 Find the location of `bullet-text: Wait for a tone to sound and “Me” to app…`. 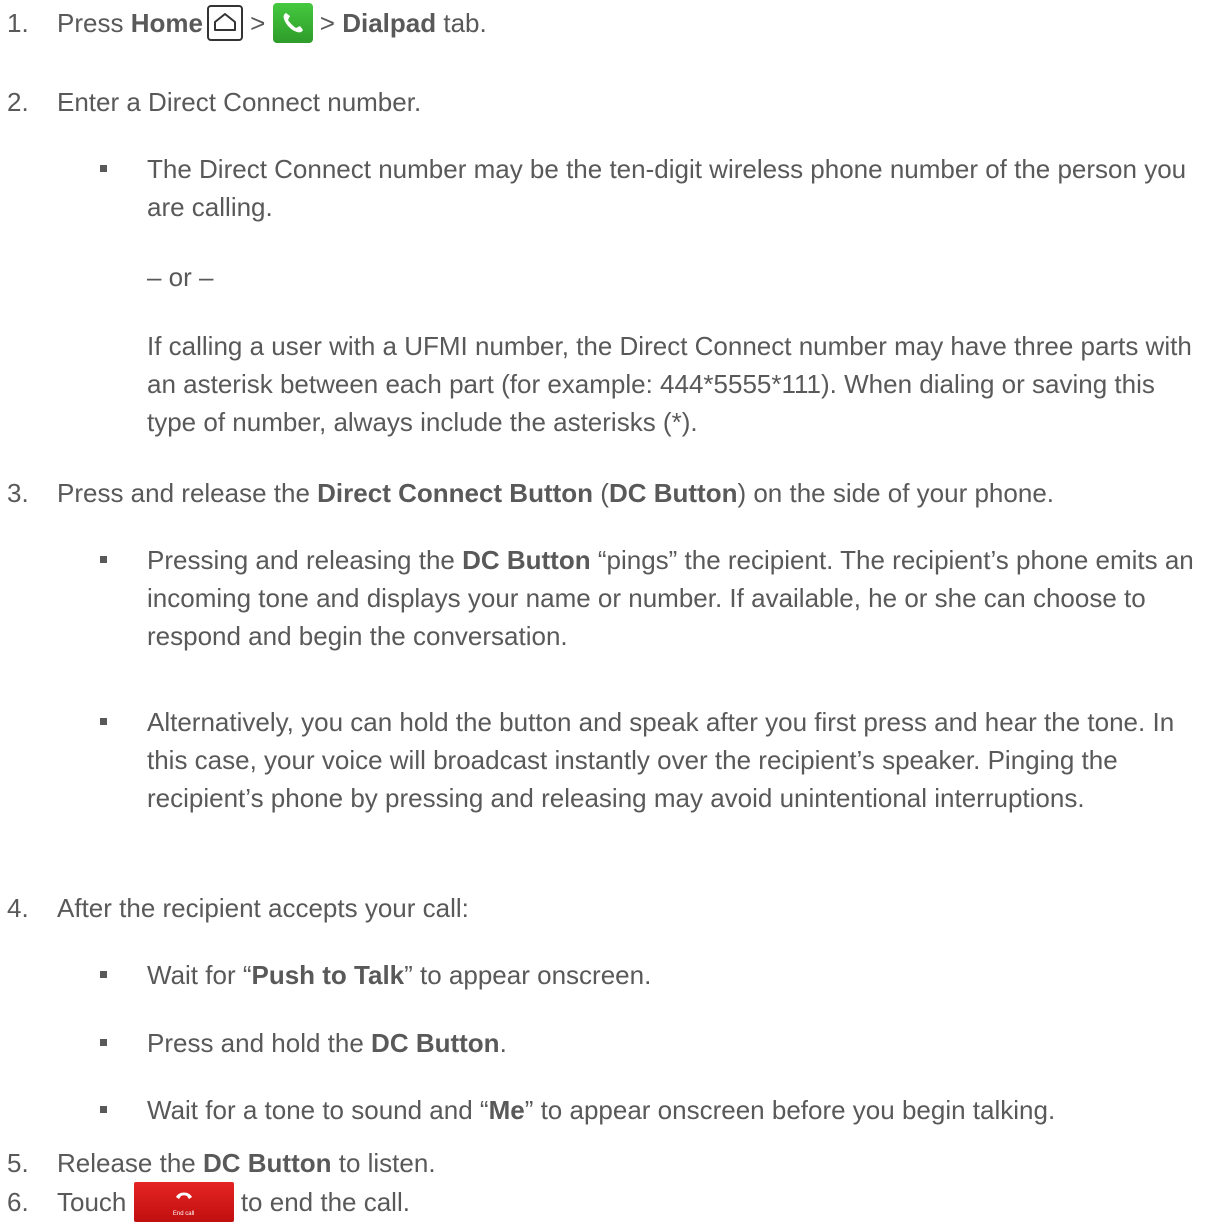

bullet-text: Wait for a tone to sound and “Me” to app… is located at coordinates (601, 1110).